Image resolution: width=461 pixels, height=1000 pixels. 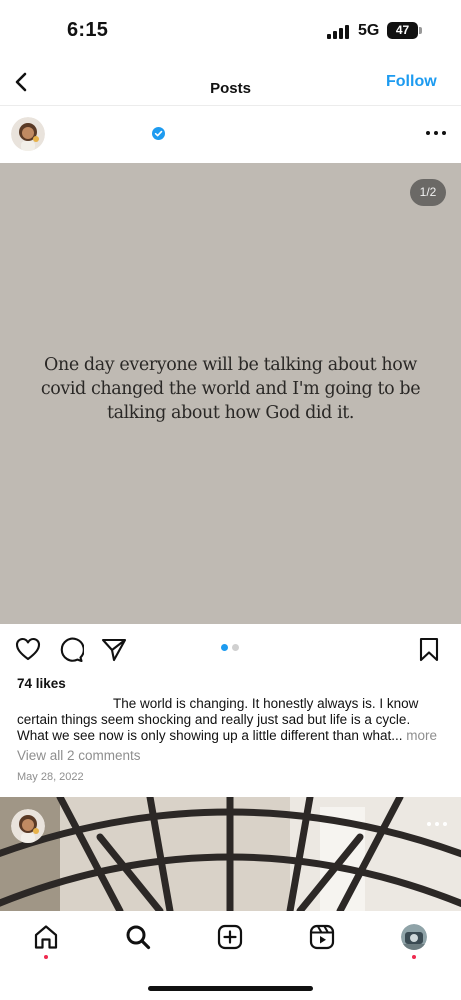 What do you see at coordinates (46, 957) in the screenshot?
I see `home-notification-dot` at bounding box center [46, 957].